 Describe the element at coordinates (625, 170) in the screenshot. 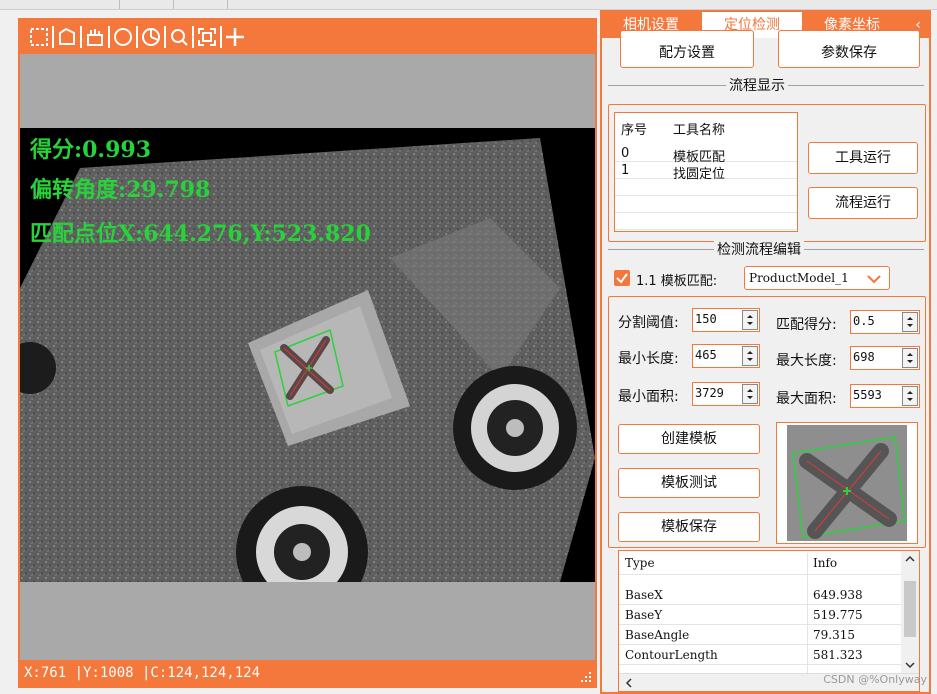

I see `row-index: 1` at that location.